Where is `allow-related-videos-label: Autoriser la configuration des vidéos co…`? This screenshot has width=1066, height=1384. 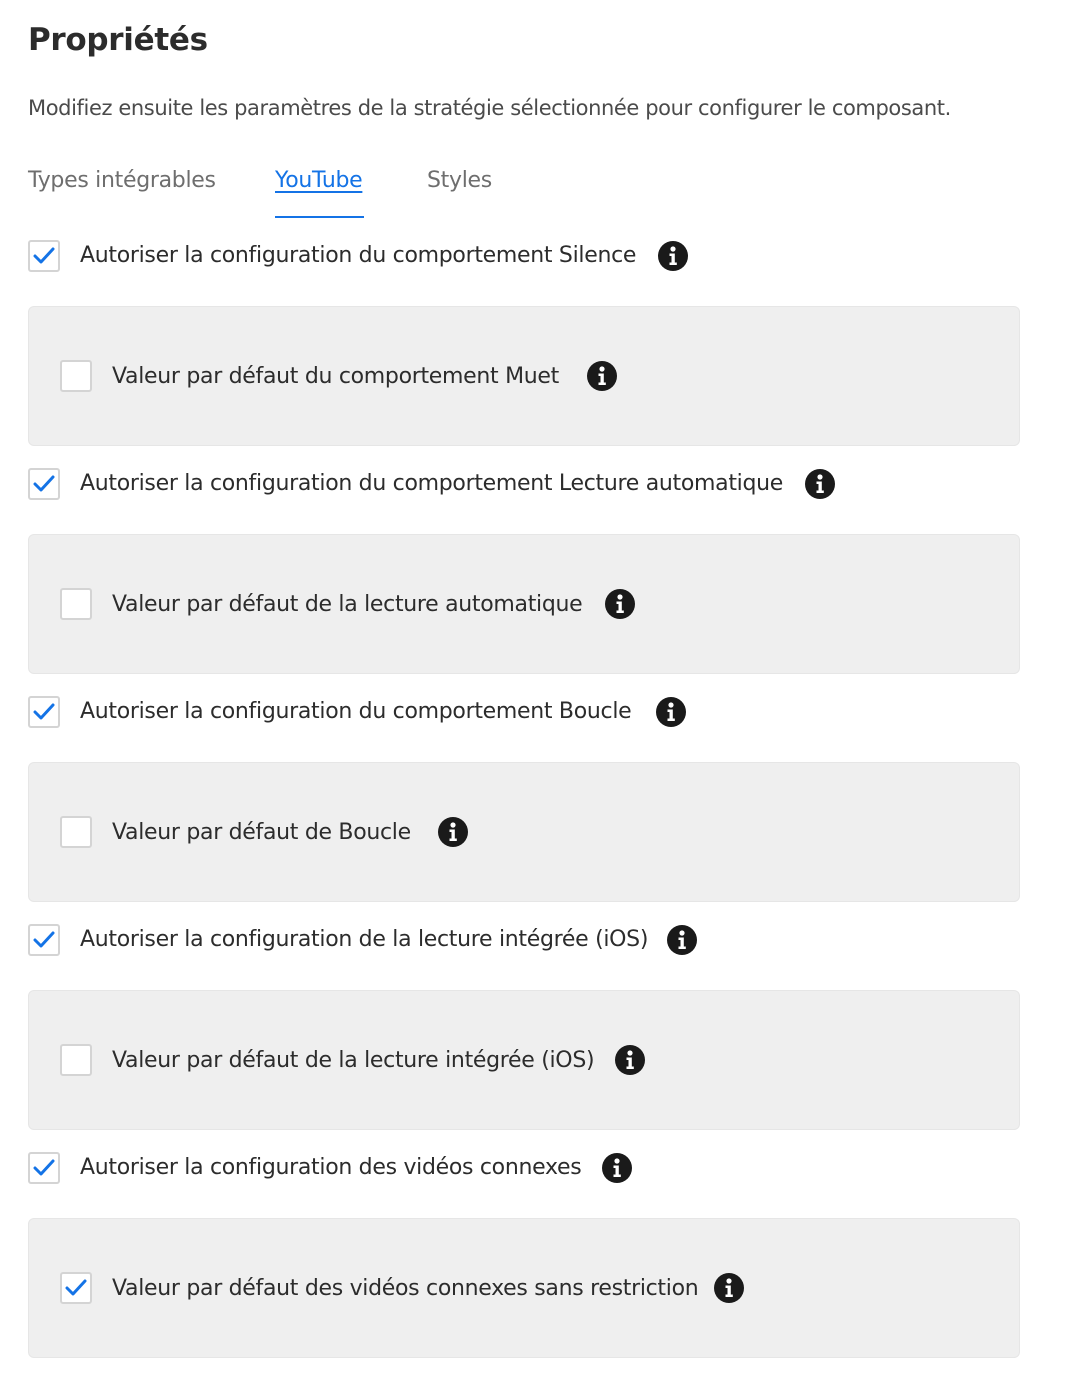 allow-related-videos-label: Autoriser la configuration des vidéos co… is located at coordinates (331, 1167).